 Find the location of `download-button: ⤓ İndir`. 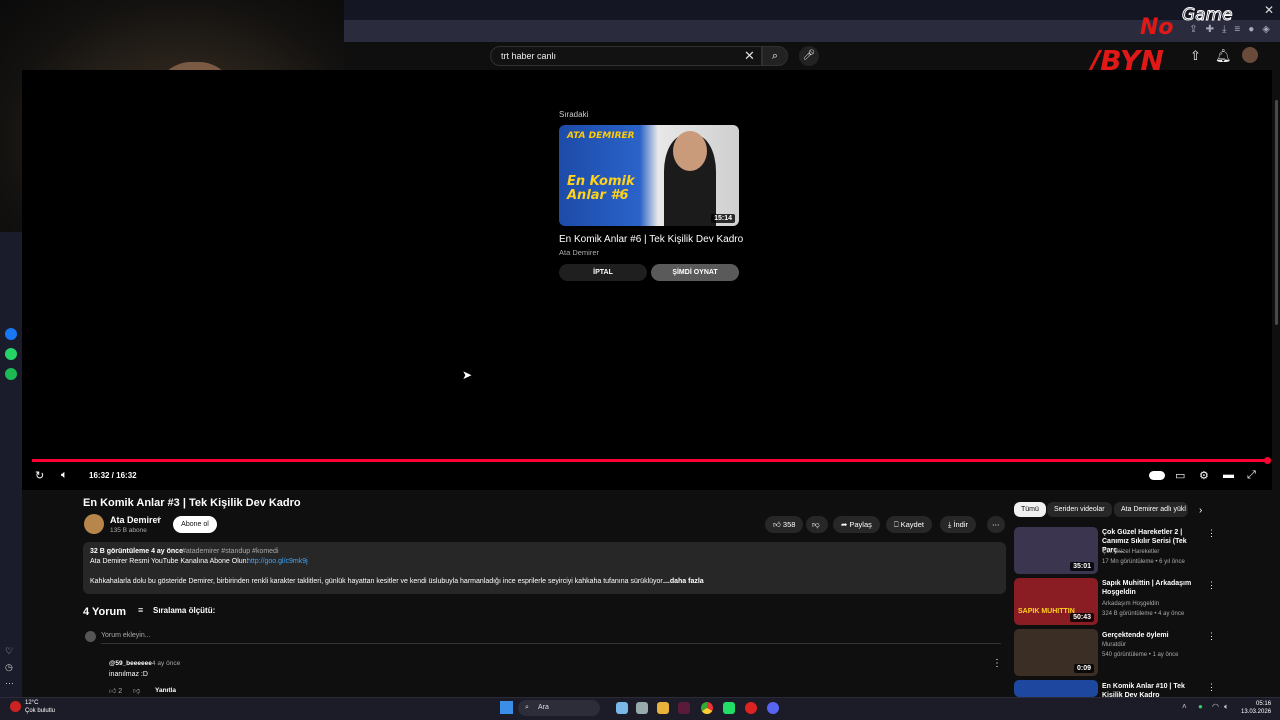

download-button: ⤓ İndir is located at coordinates (958, 524).